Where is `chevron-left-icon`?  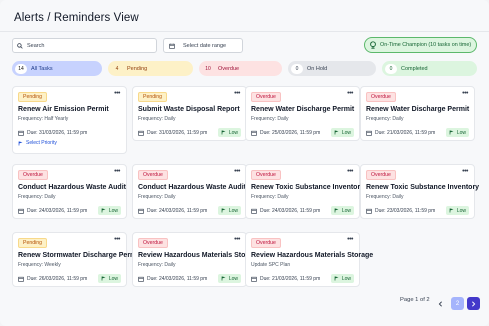
chevron-left-icon is located at coordinates (440, 303).